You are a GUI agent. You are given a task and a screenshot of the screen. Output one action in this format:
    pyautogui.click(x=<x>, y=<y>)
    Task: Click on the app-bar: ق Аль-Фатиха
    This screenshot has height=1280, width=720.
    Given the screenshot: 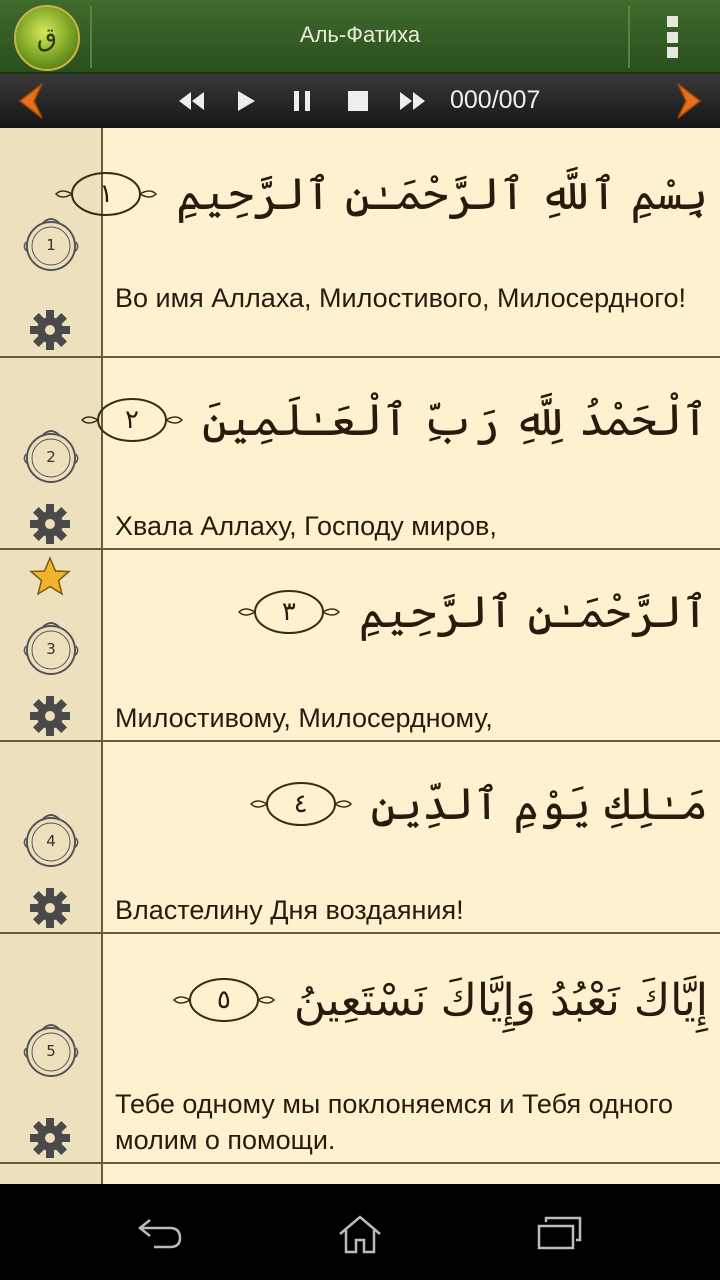 What is the action you would take?
    pyautogui.click(x=360, y=37)
    